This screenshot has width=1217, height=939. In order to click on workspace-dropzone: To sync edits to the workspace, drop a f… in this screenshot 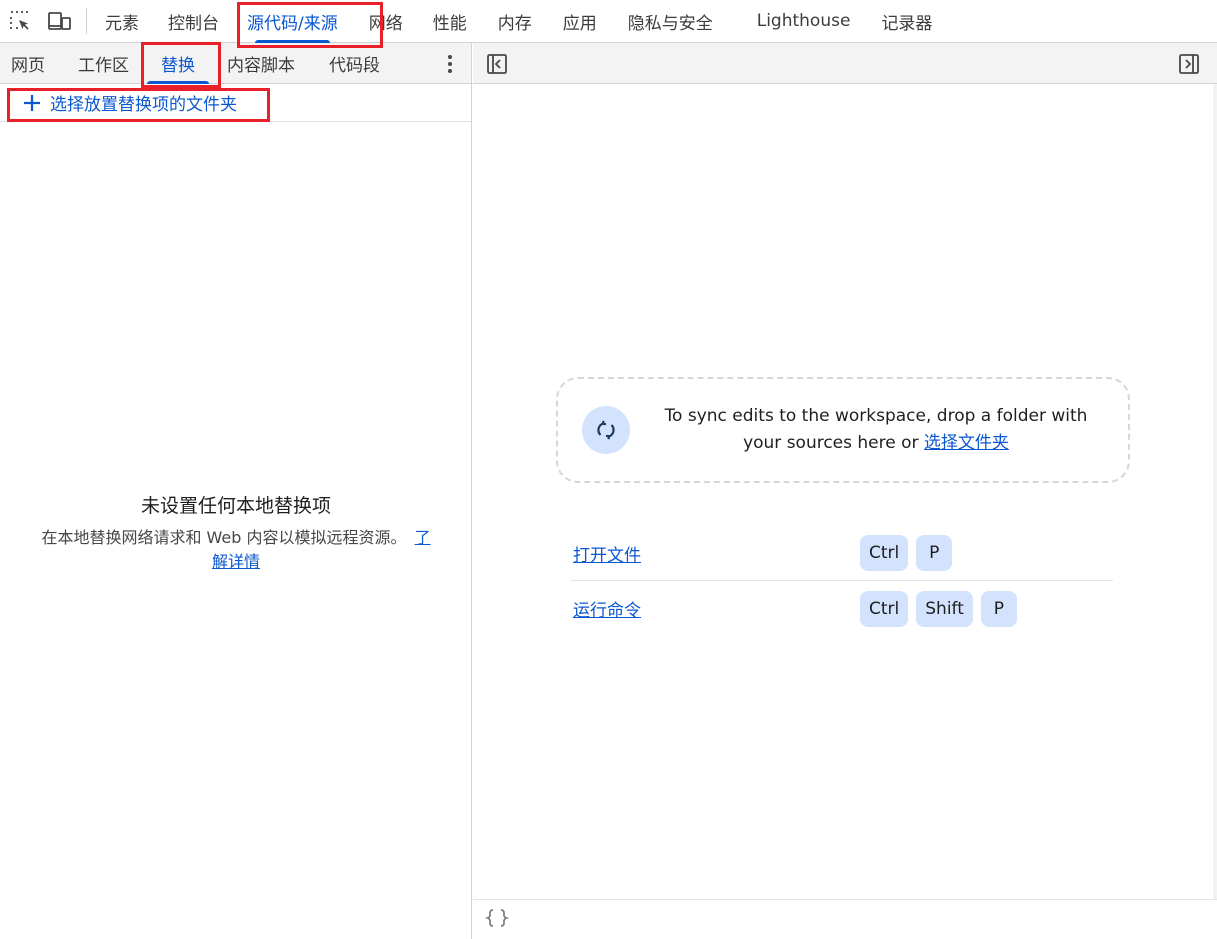, I will do `click(843, 430)`.